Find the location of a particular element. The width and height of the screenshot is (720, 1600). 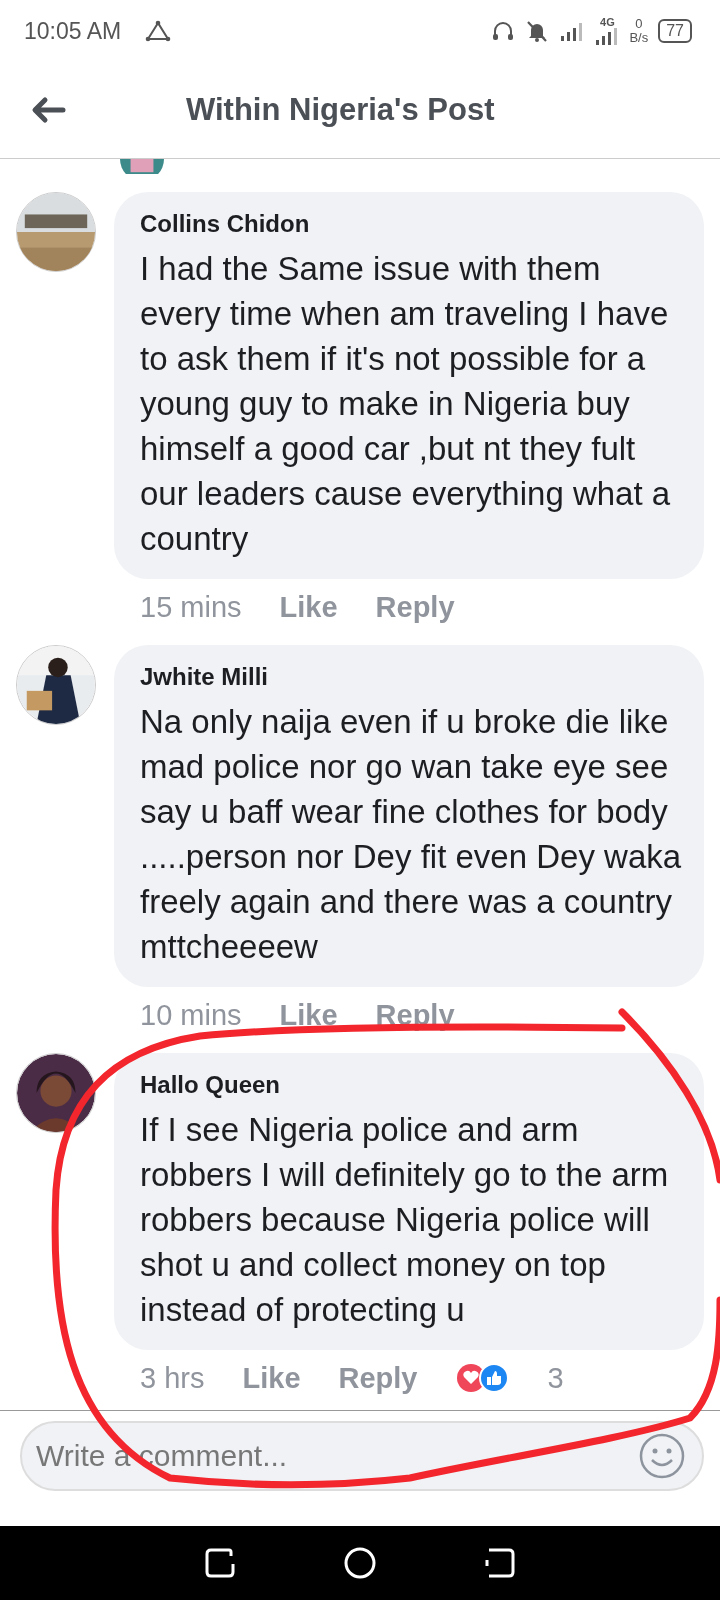

muted-bell-icon is located at coordinates (537, 31).